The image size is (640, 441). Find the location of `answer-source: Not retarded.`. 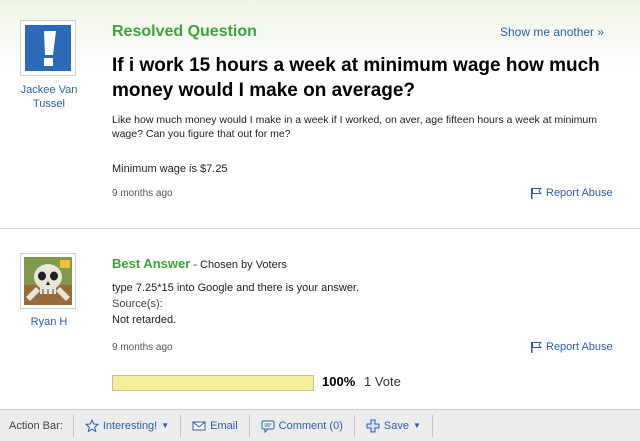

answer-source: Not retarded. is located at coordinates (144, 320).